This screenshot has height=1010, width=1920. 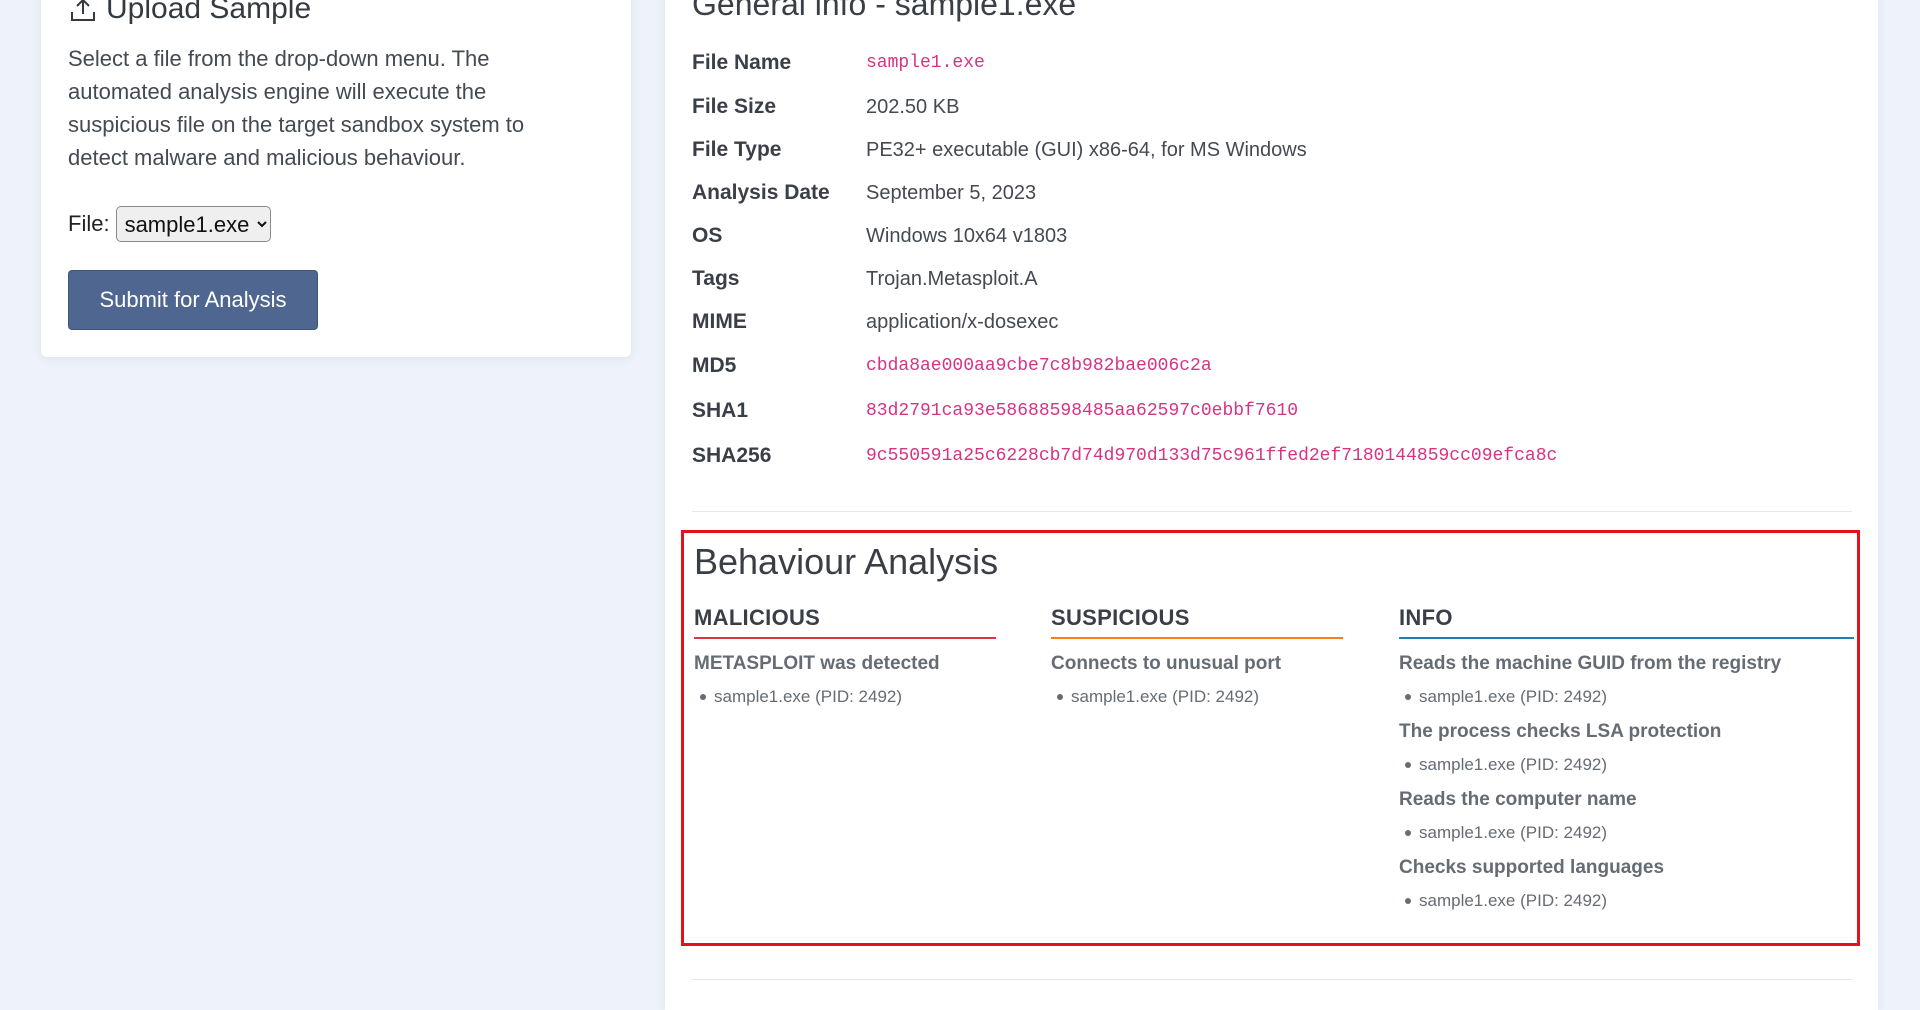 What do you see at coordinates (707, 235) in the screenshot?
I see `info-key: OS` at bounding box center [707, 235].